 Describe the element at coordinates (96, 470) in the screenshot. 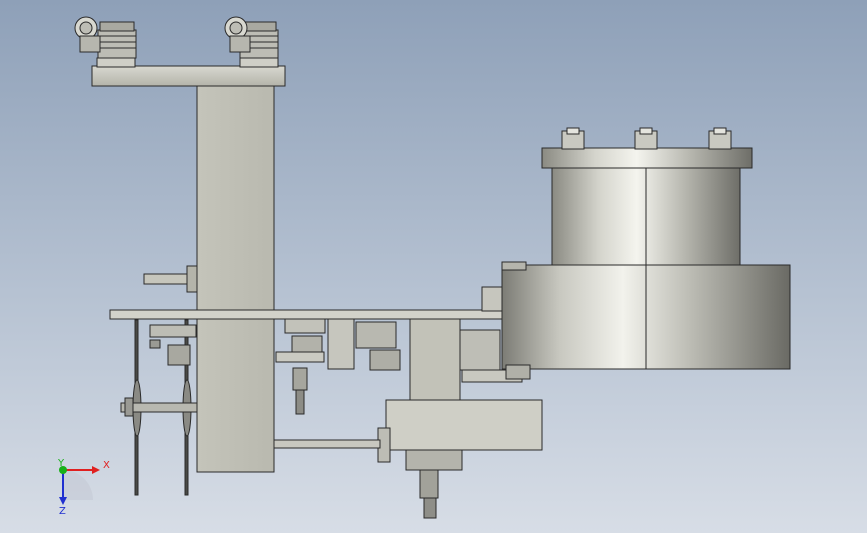

I see `x-axis-arrow` at that location.